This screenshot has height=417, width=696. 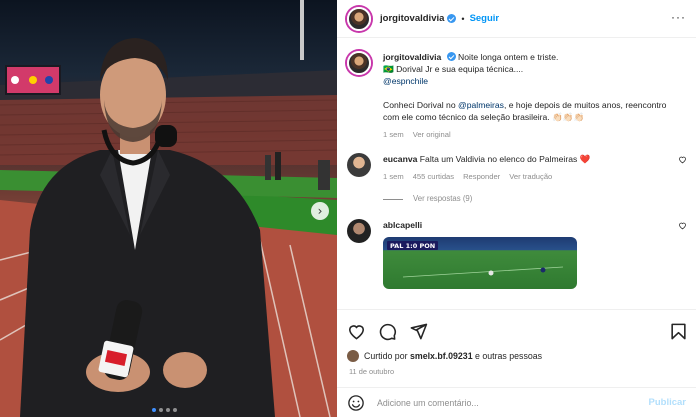 I want to click on action-icons, so click(x=516, y=325).